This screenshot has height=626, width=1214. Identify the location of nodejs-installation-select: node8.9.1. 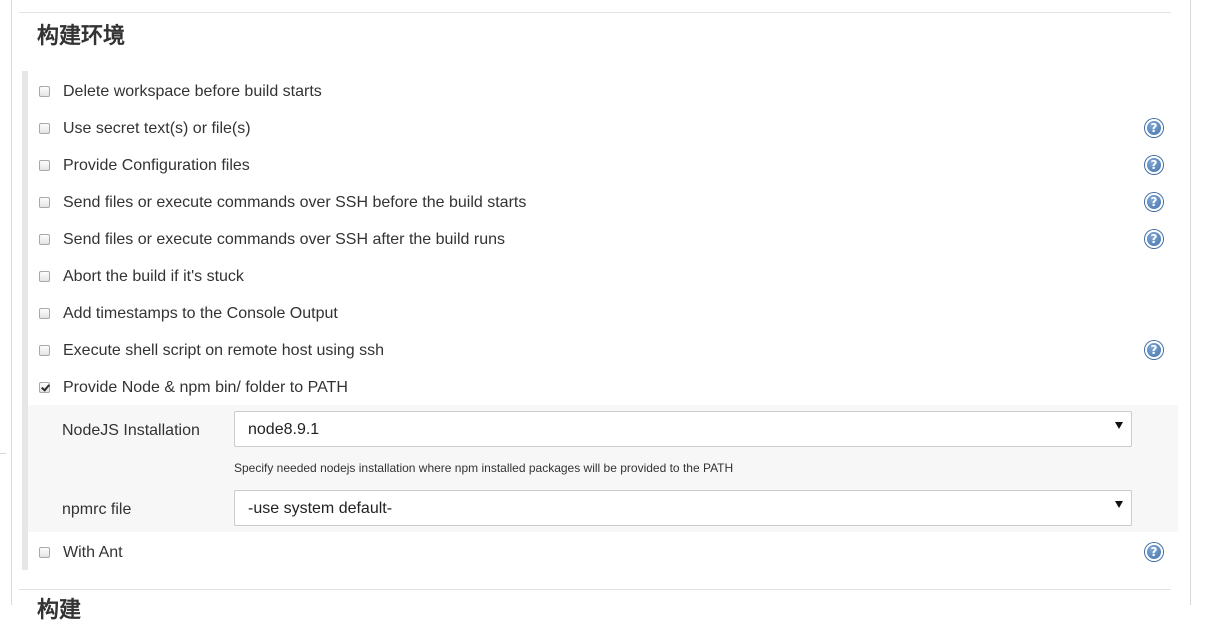
(683, 429).